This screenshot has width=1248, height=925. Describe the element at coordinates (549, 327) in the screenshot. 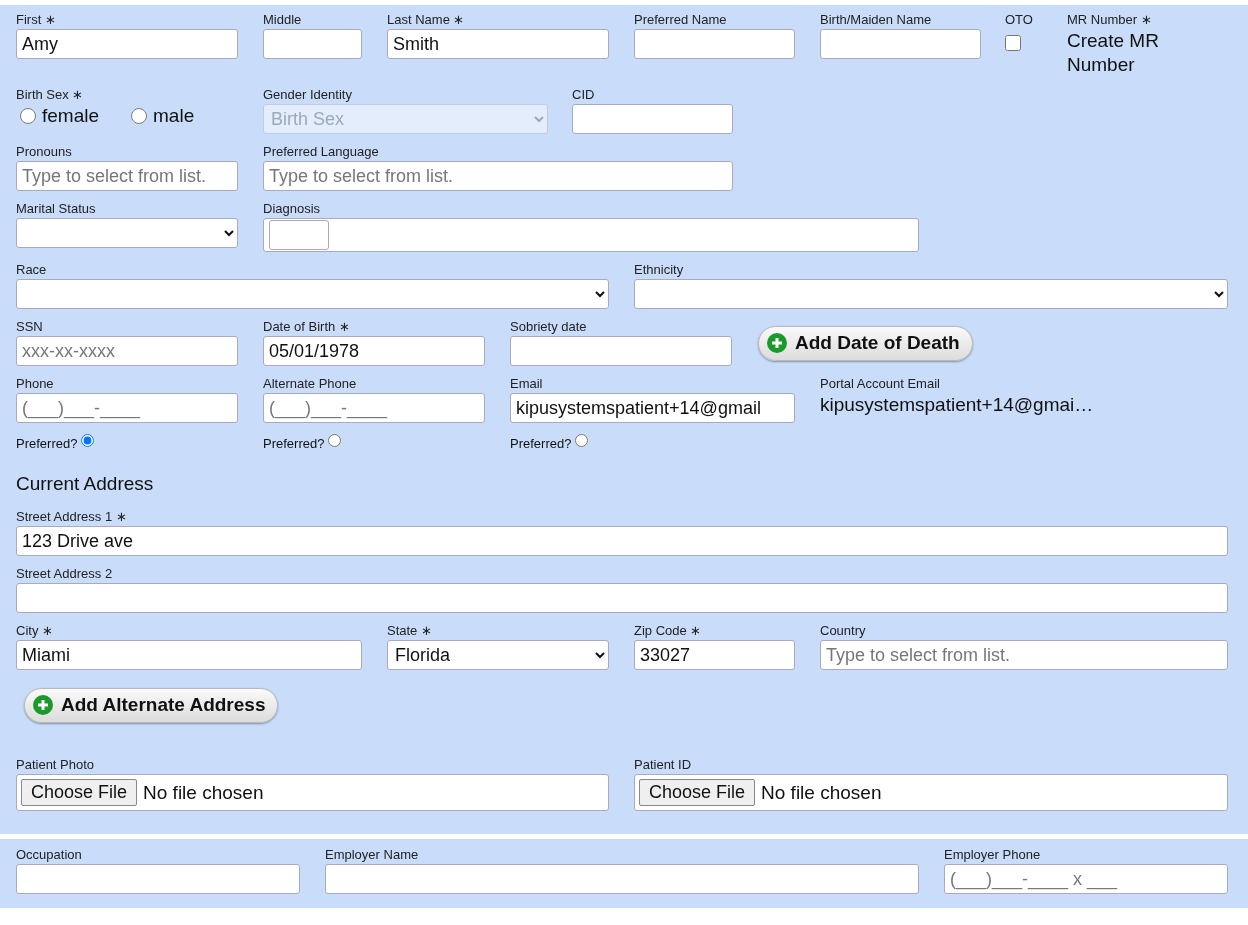

I see `field-label: Sobriety date` at that location.